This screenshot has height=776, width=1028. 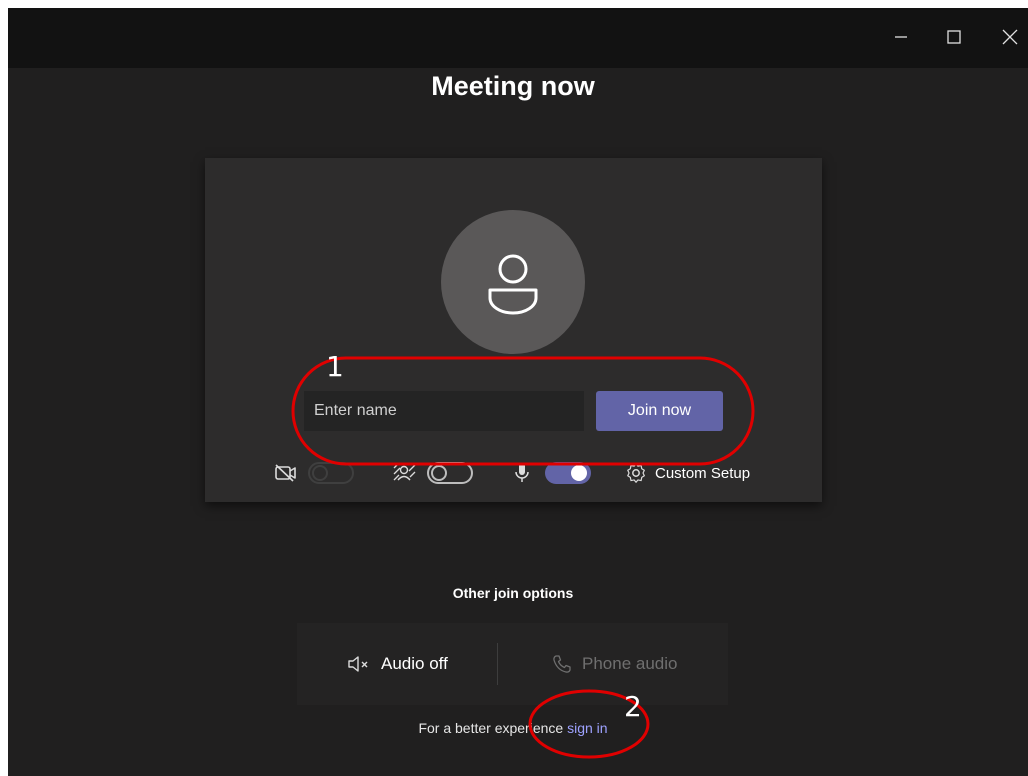 I want to click on page-title: Meeting now, so click(x=513, y=86).